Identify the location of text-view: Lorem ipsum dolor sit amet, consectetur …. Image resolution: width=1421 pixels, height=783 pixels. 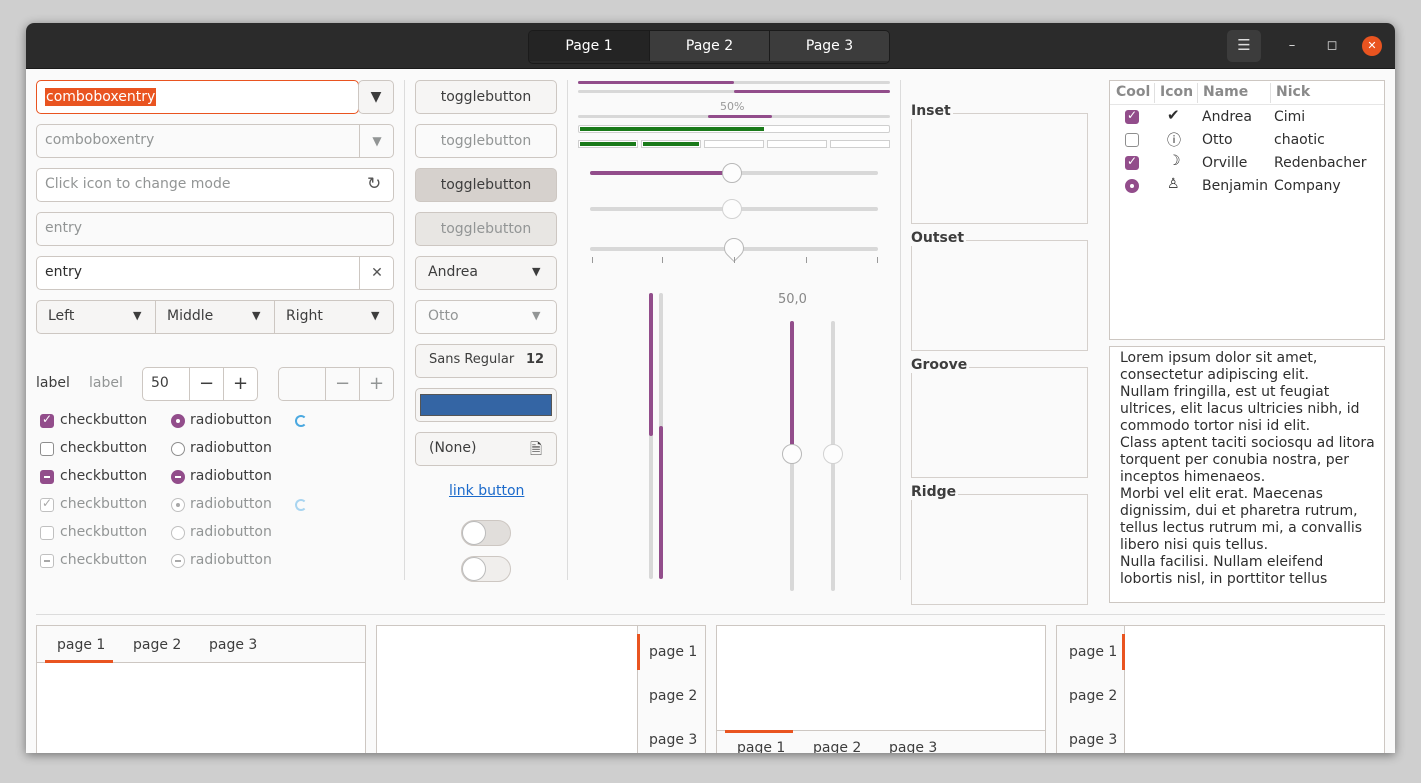
(1247, 474).